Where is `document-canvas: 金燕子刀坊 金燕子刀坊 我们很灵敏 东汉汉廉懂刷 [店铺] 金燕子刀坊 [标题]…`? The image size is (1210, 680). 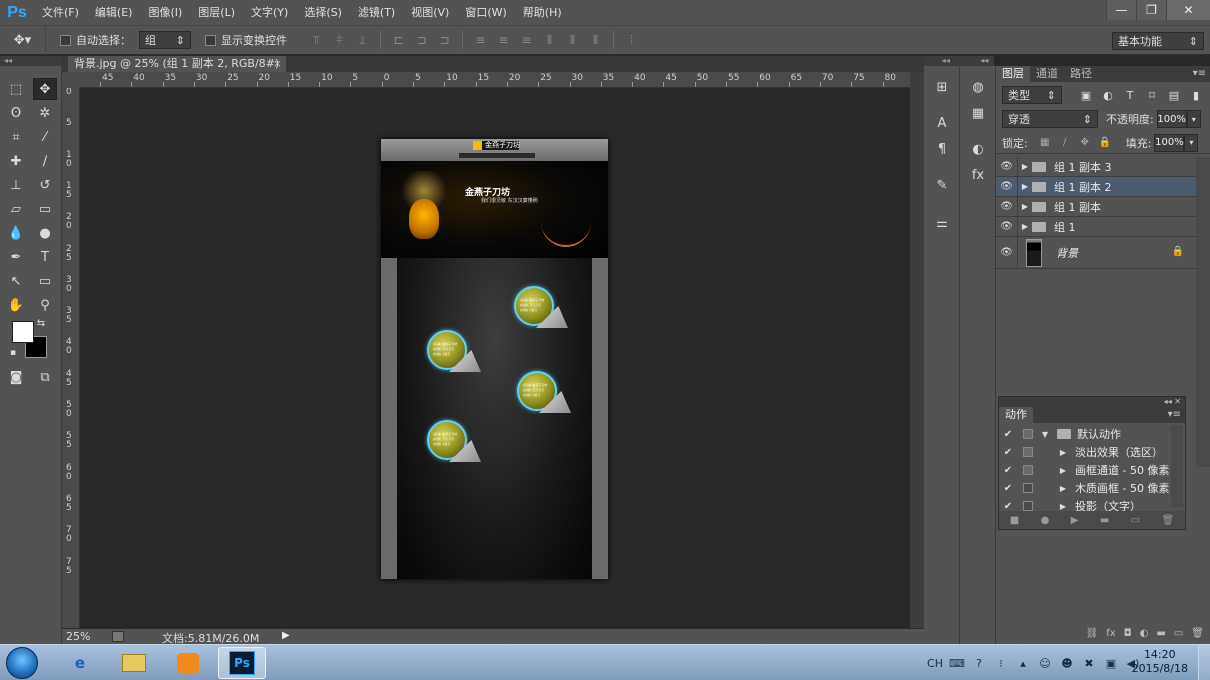 document-canvas: 金燕子刀坊 金燕子刀坊 我们很灵敏 东汉汉廉懂刷 [店铺] 金燕子刀坊 [标题]… is located at coordinates (494, 359).